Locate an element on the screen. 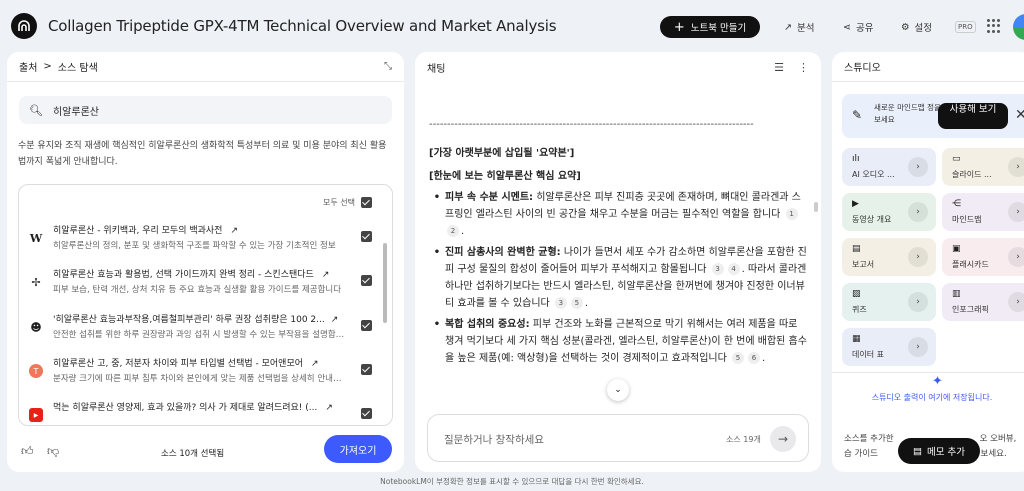 The width and height of the screenshot is (1024, 491). video-icon: ▶ is located at coordinates (855, 204).